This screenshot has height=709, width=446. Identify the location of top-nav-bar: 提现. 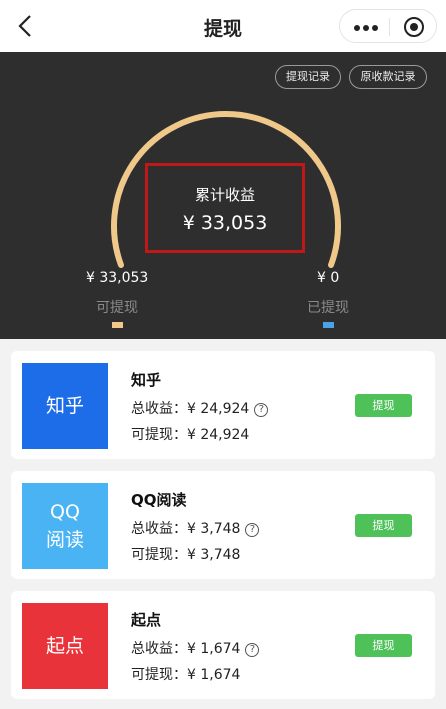
(223, 26).